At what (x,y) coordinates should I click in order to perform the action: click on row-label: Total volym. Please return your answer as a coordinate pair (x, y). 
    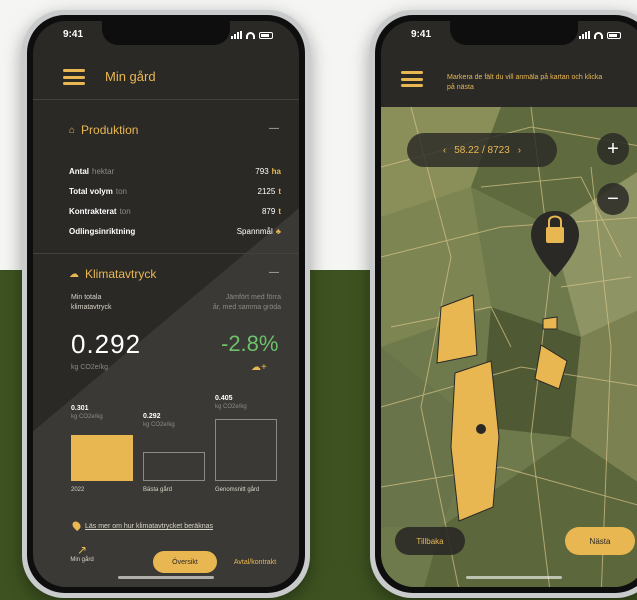
    Looking at the image, I should click on (91, 191).